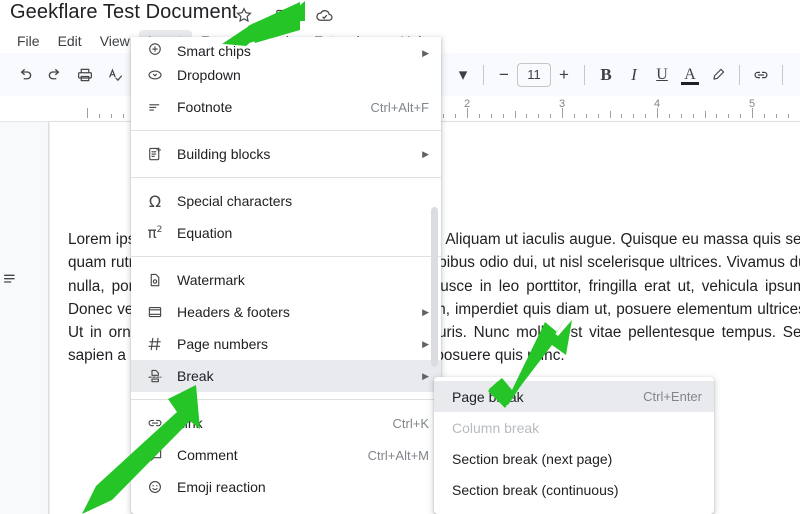 This screenshot has height=514, width=800. What do you see at coordinates (564, 75) in the screenshot?
I see `increase-font-size-button: +` at bounding box center [564, 75].